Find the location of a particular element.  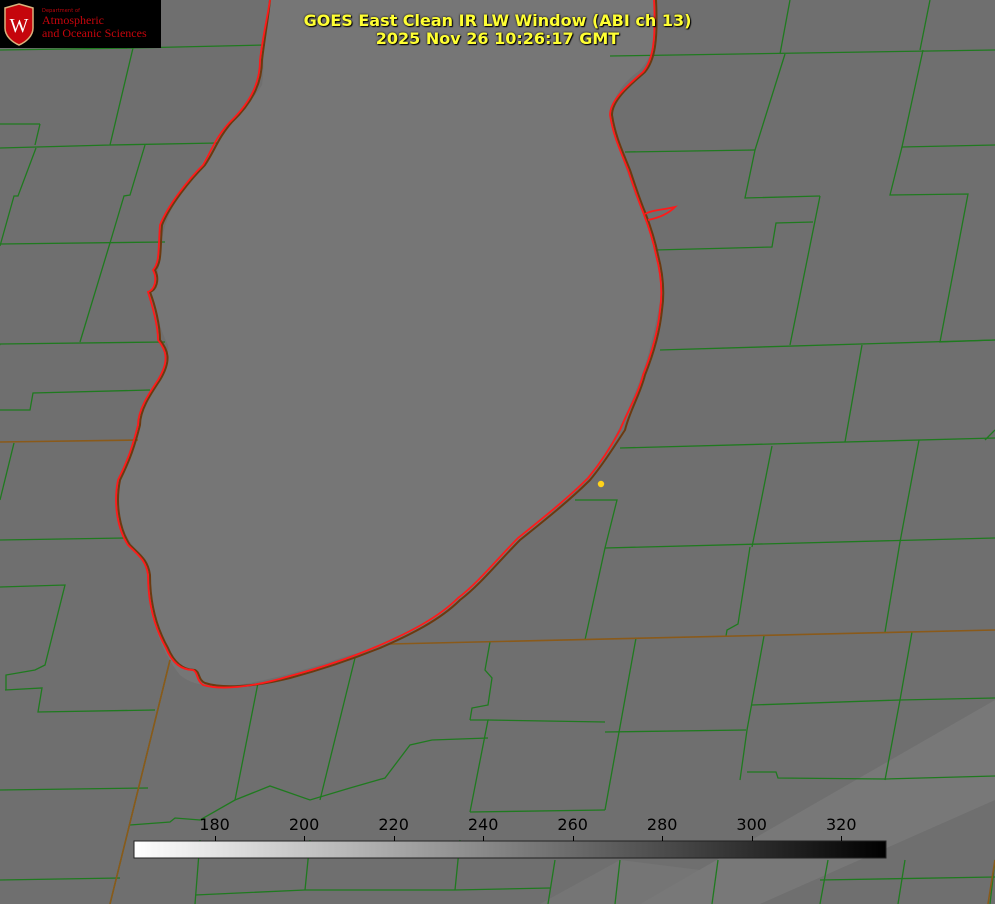

colorbar-tick-label: 180 is located at coordinates (214, 824).